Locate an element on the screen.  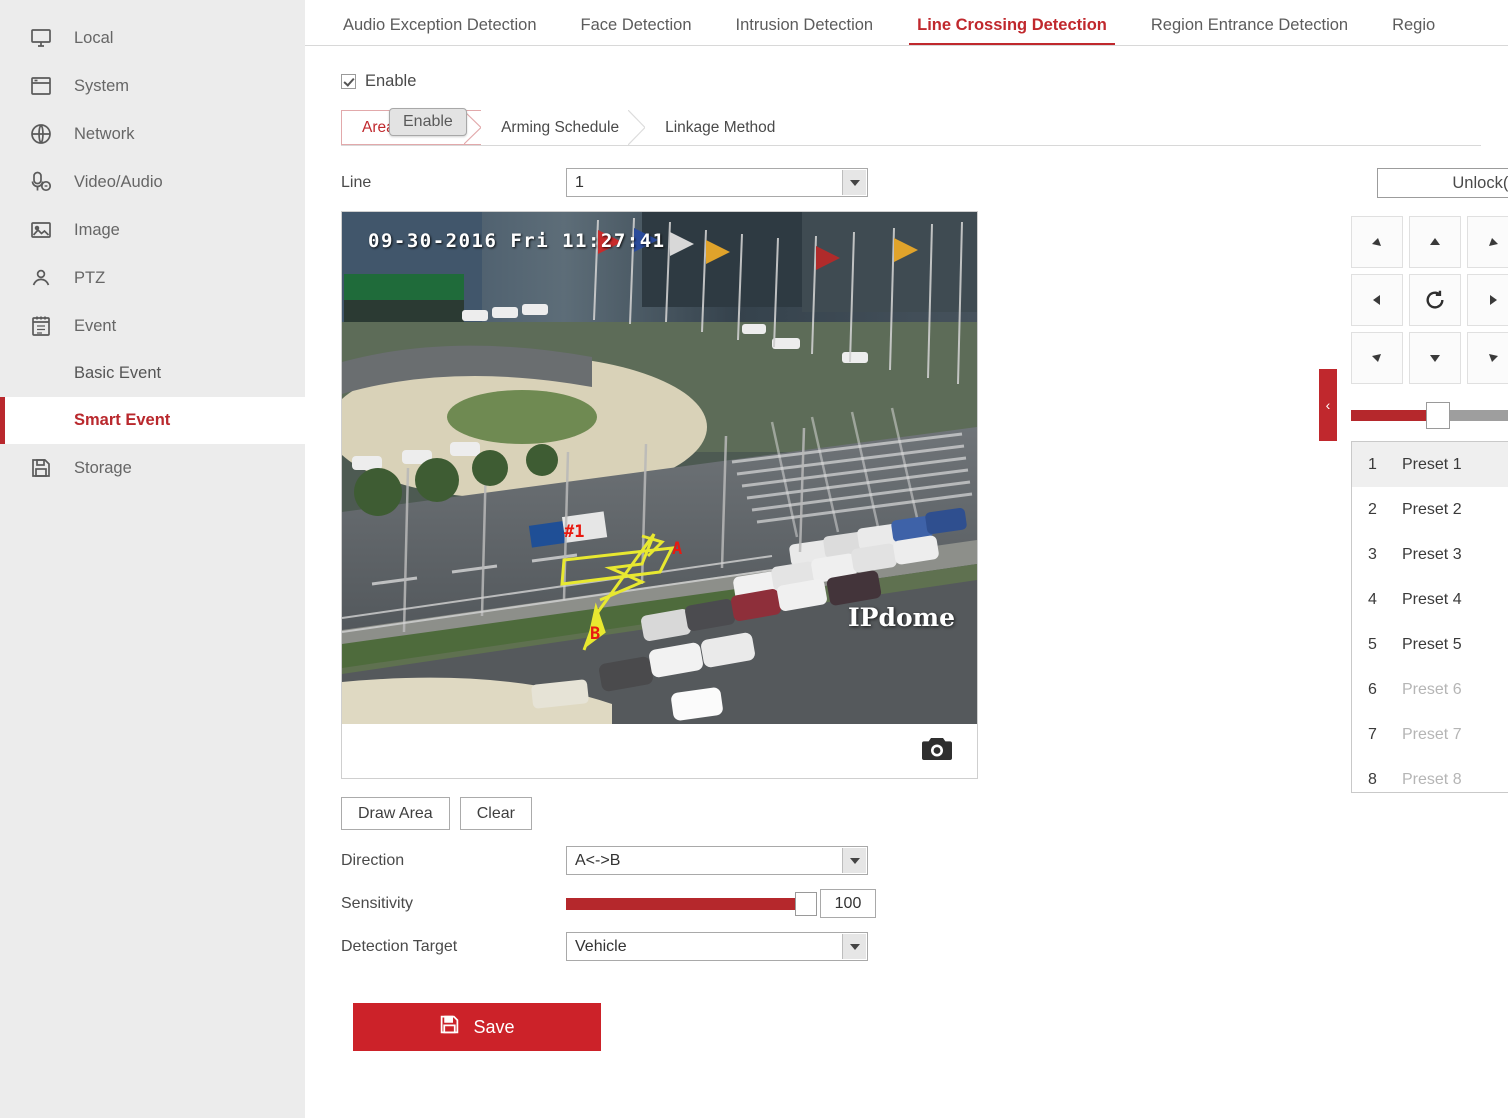
enable-checkbox is located at coordinates (348, 81).